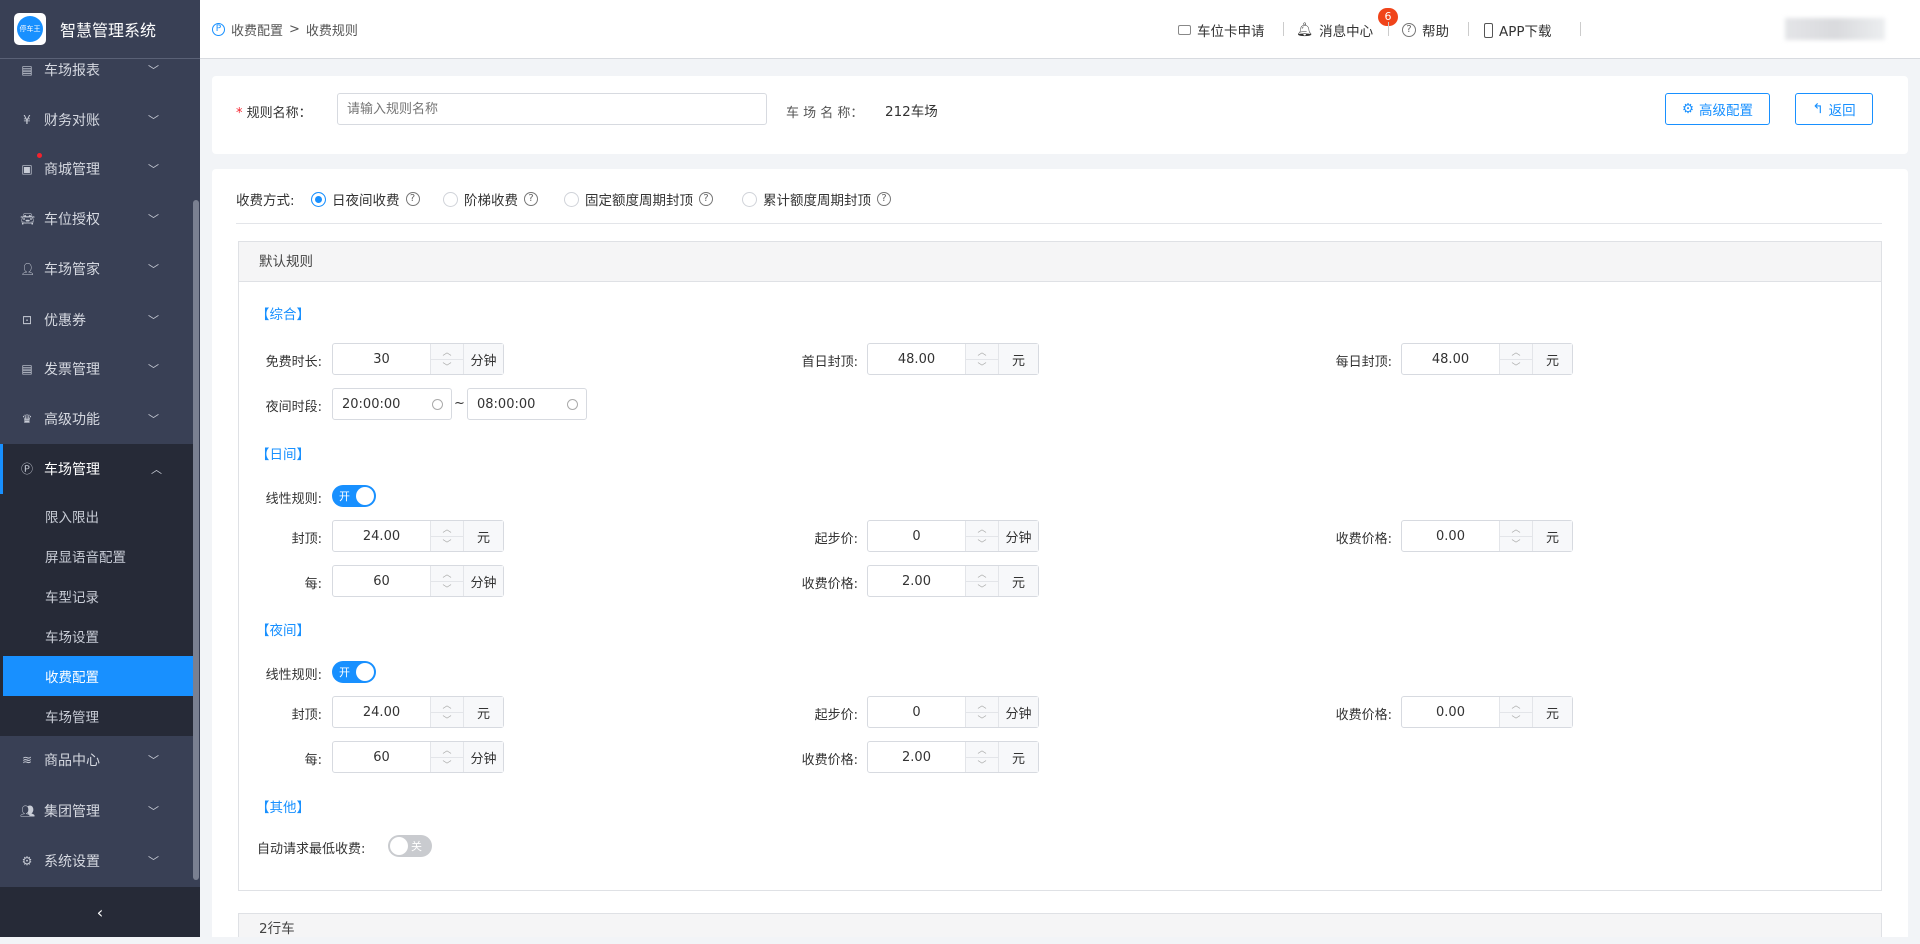 The width and height of the screenshot is (1920, 944). I want to click on sidebar-item: ♛ 高级功能 ﹀, so click(98, 419).